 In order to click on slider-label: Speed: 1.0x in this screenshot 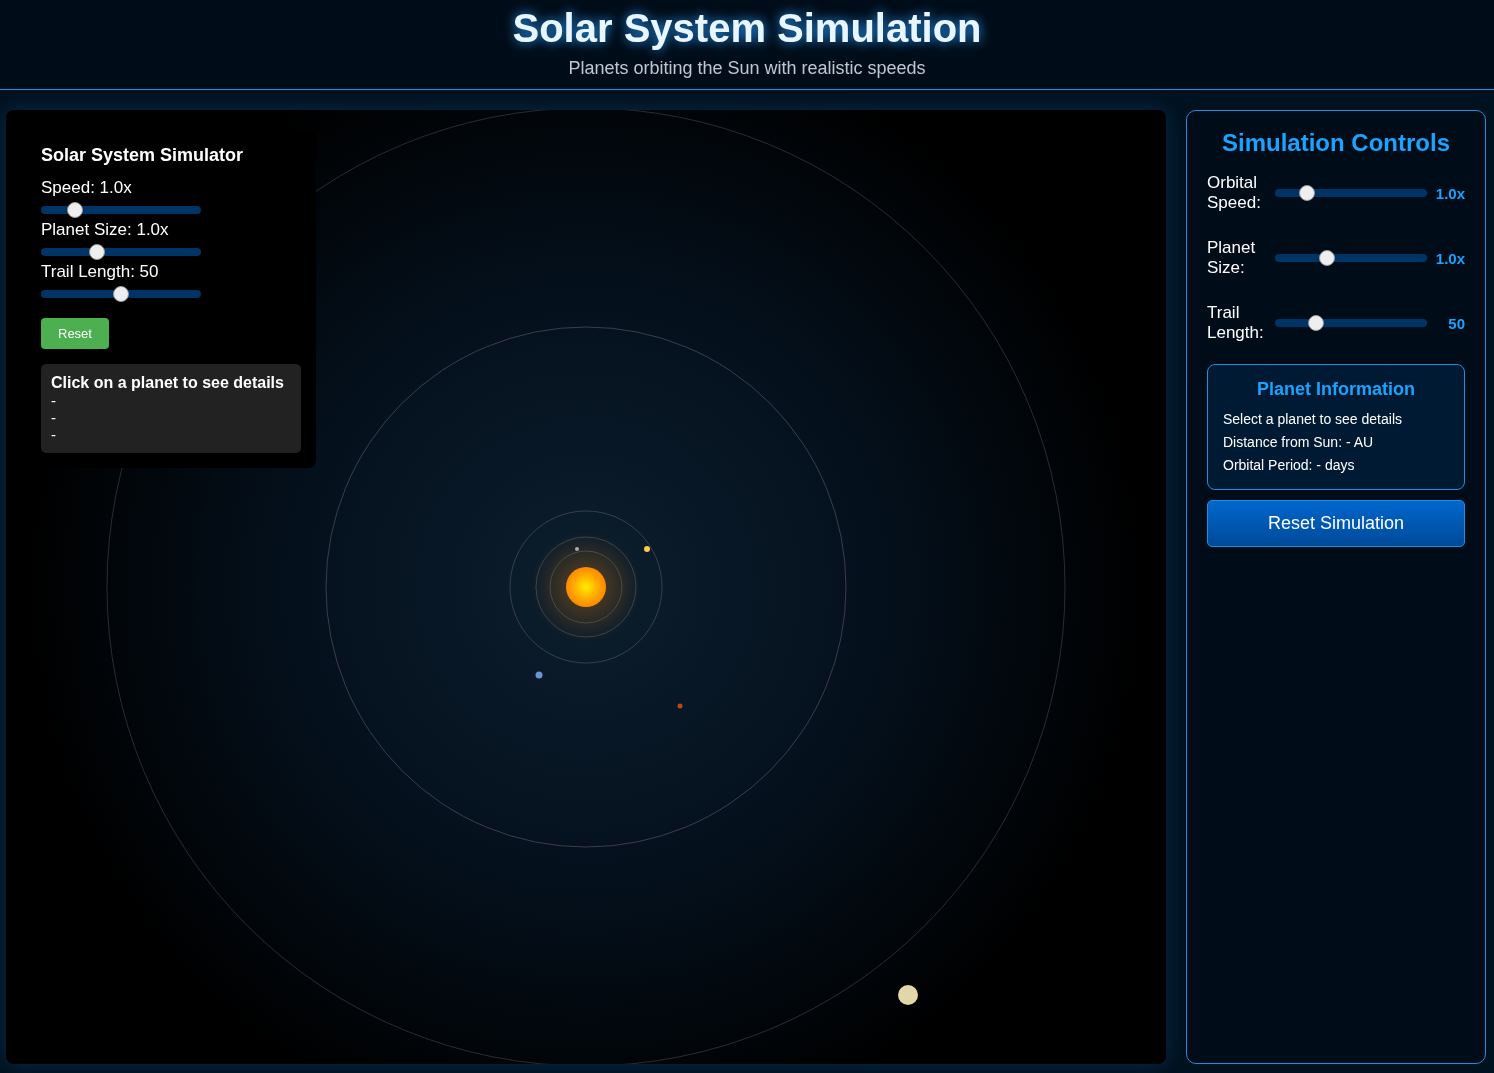, I will do `click(87, 188)`.